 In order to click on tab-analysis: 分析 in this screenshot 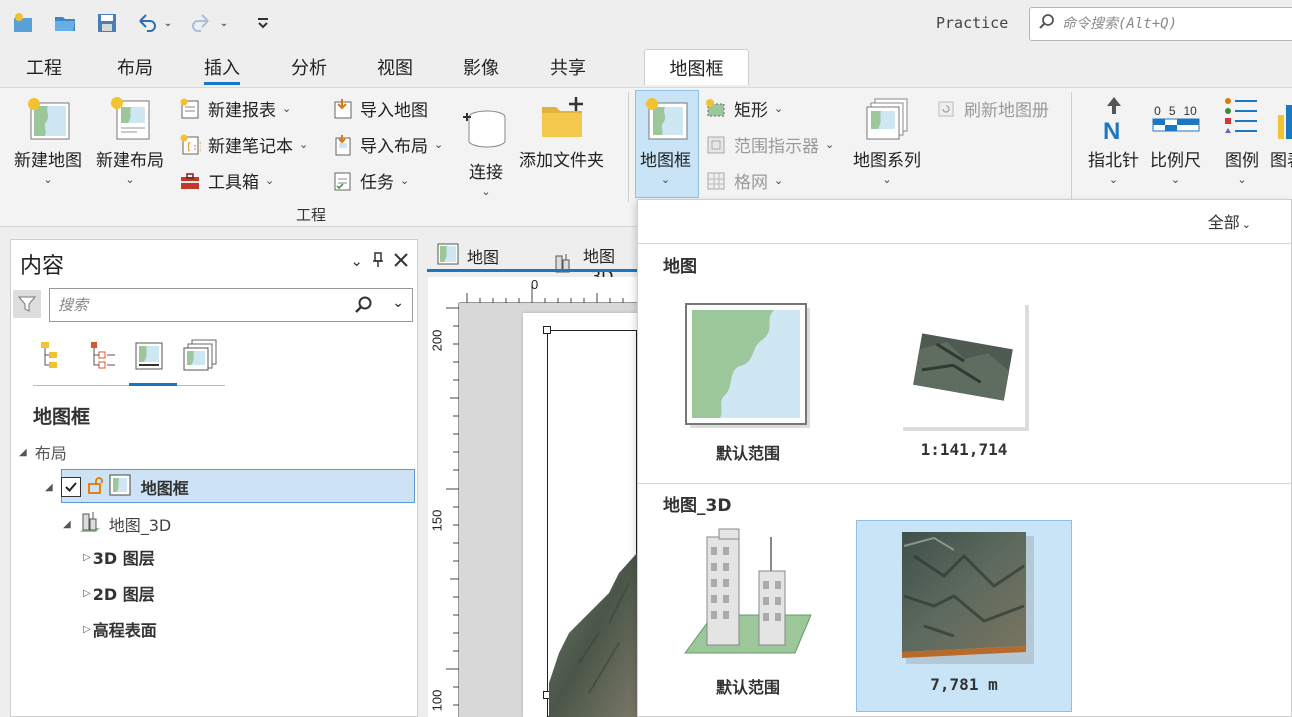, I will do `click(309, 67)`.